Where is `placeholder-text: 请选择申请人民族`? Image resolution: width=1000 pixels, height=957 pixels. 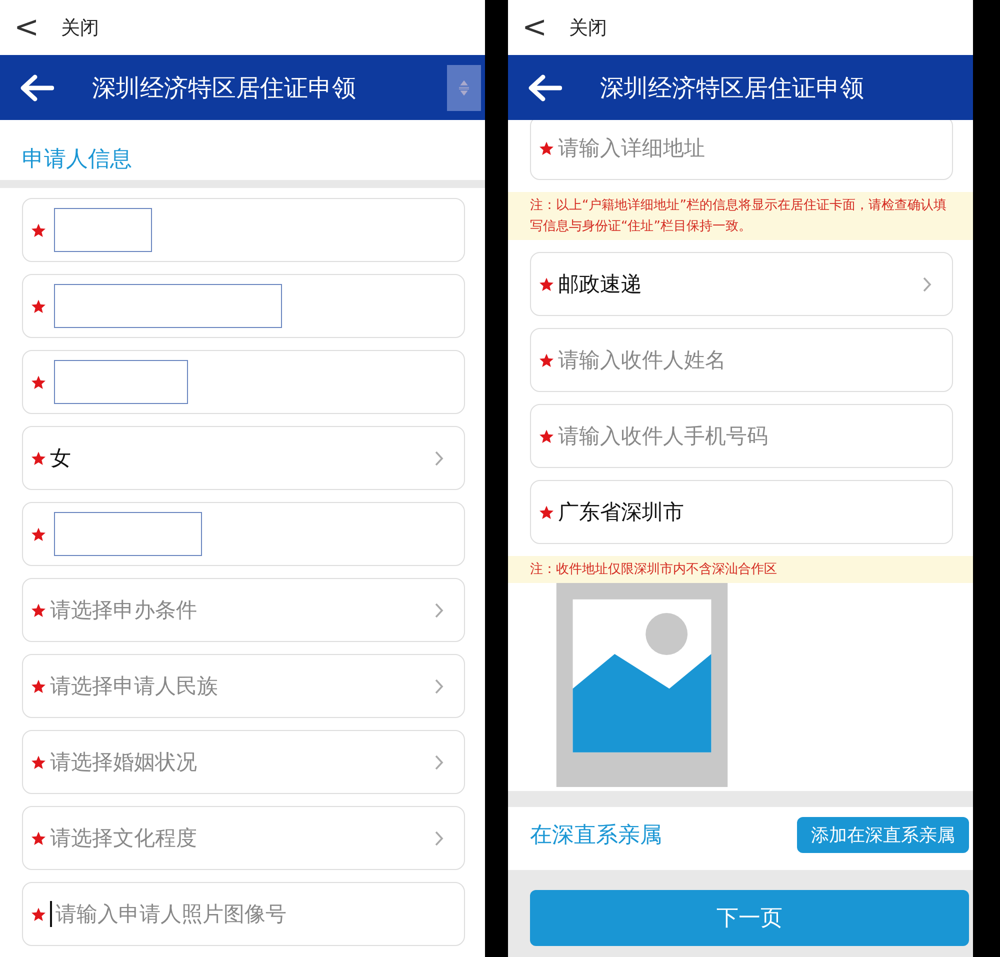 placeholder-text: 请选择申请人民族 is located at coordinates (134, 686).